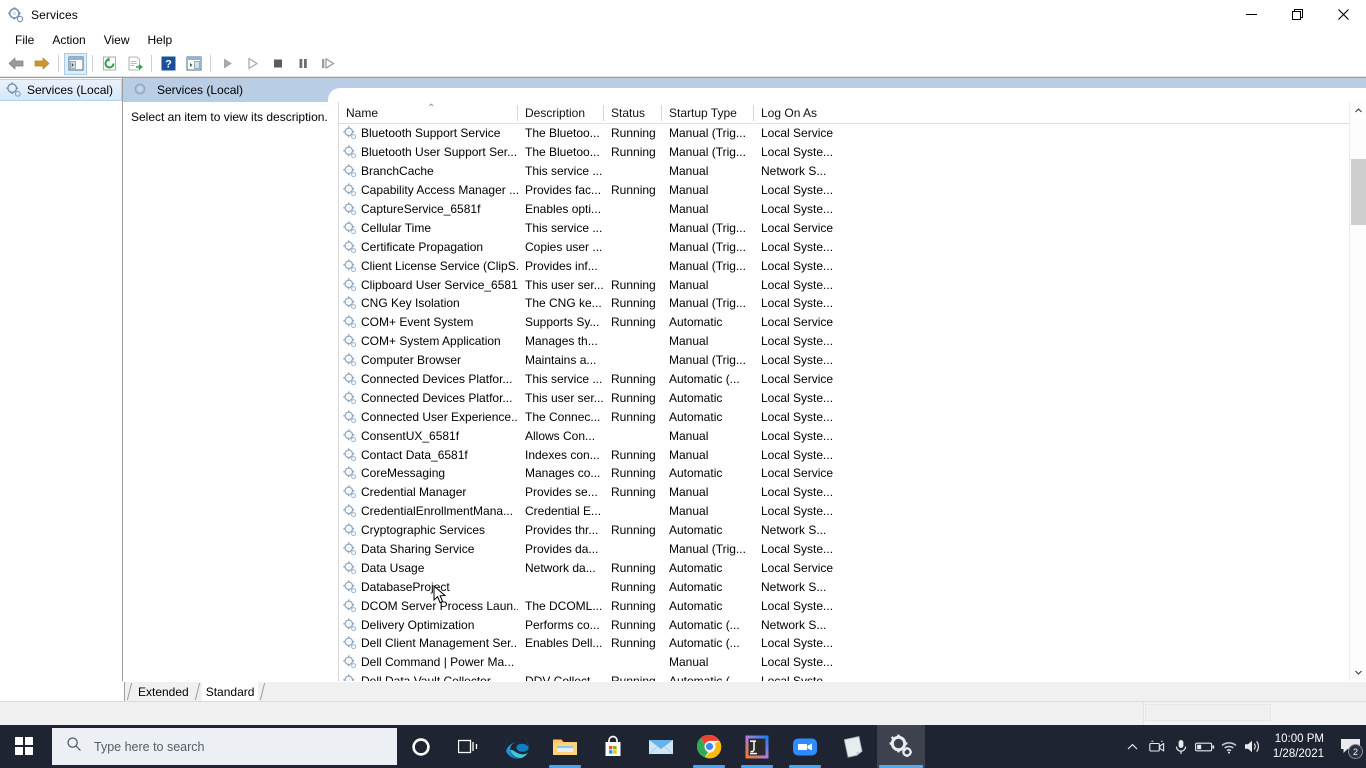 This screenshot has height=768, width=1366. What do you see at coordinates (901, 746) in the screenshot?
I see `services-button` at bounding box center [901, 746].